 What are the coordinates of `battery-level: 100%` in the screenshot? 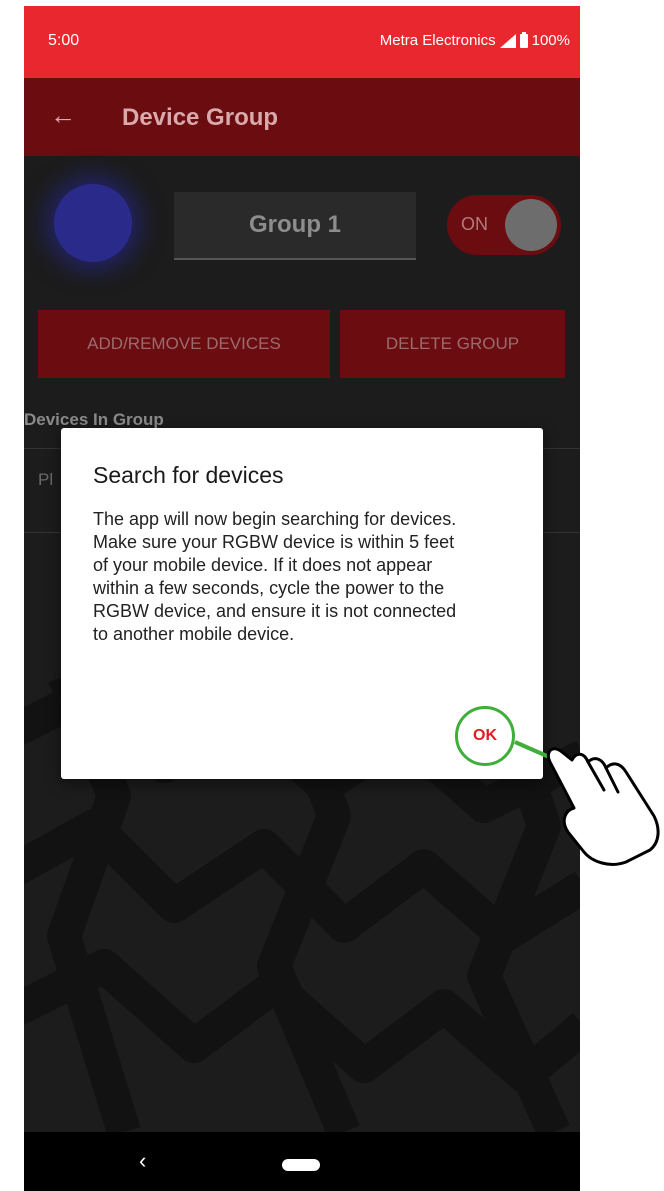 It's located at (550, 40).